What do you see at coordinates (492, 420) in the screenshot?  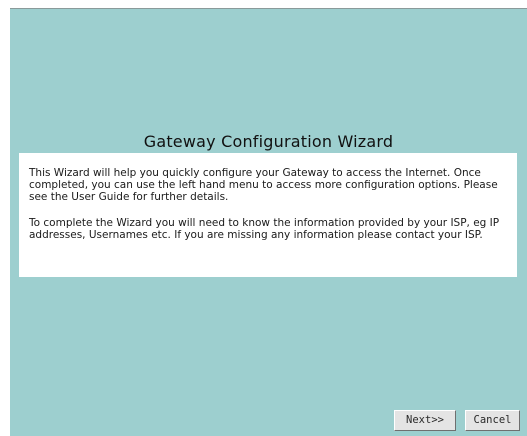 I see `cancel-button: Cancel` at bounding box center [492, 420].